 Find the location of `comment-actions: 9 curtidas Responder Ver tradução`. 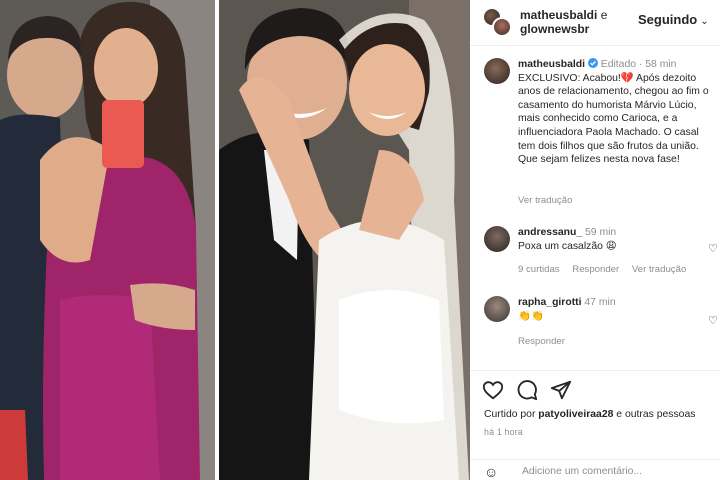

comment-actions: 9 curtidas Responder Ver tradução is located at coordinates (607, 269).